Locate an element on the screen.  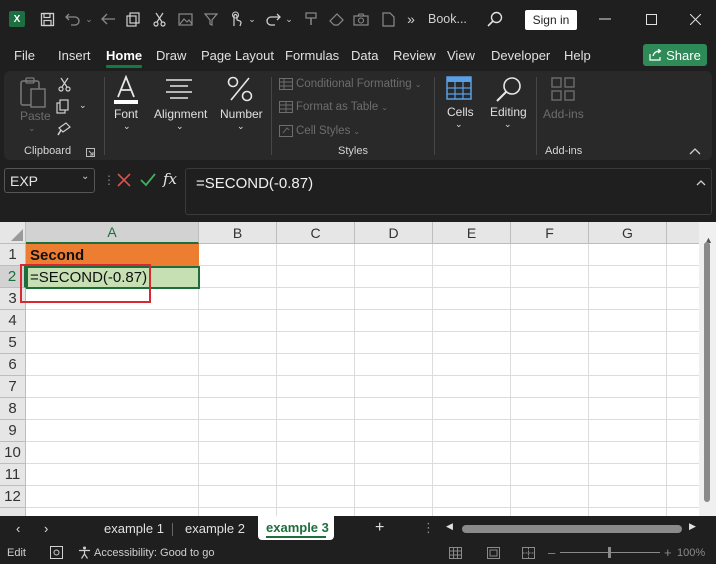
redo-dropdown-icon: ⌄ is located at coordinates (289, 19).